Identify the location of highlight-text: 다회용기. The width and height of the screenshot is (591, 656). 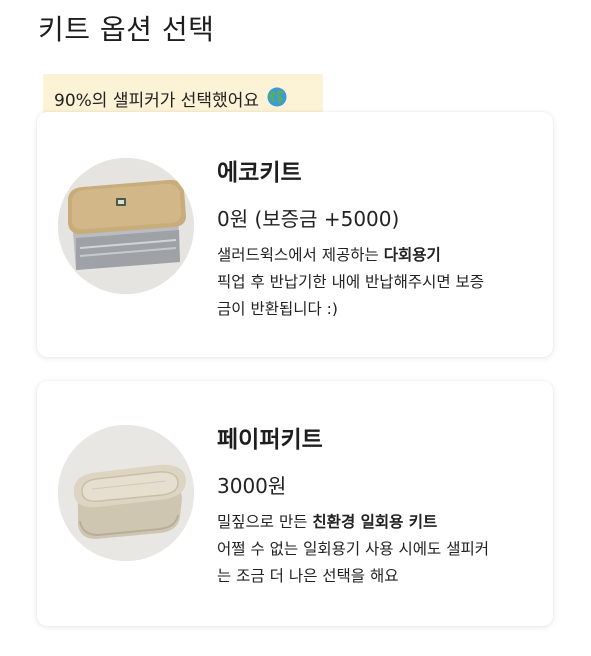
(412, 255).